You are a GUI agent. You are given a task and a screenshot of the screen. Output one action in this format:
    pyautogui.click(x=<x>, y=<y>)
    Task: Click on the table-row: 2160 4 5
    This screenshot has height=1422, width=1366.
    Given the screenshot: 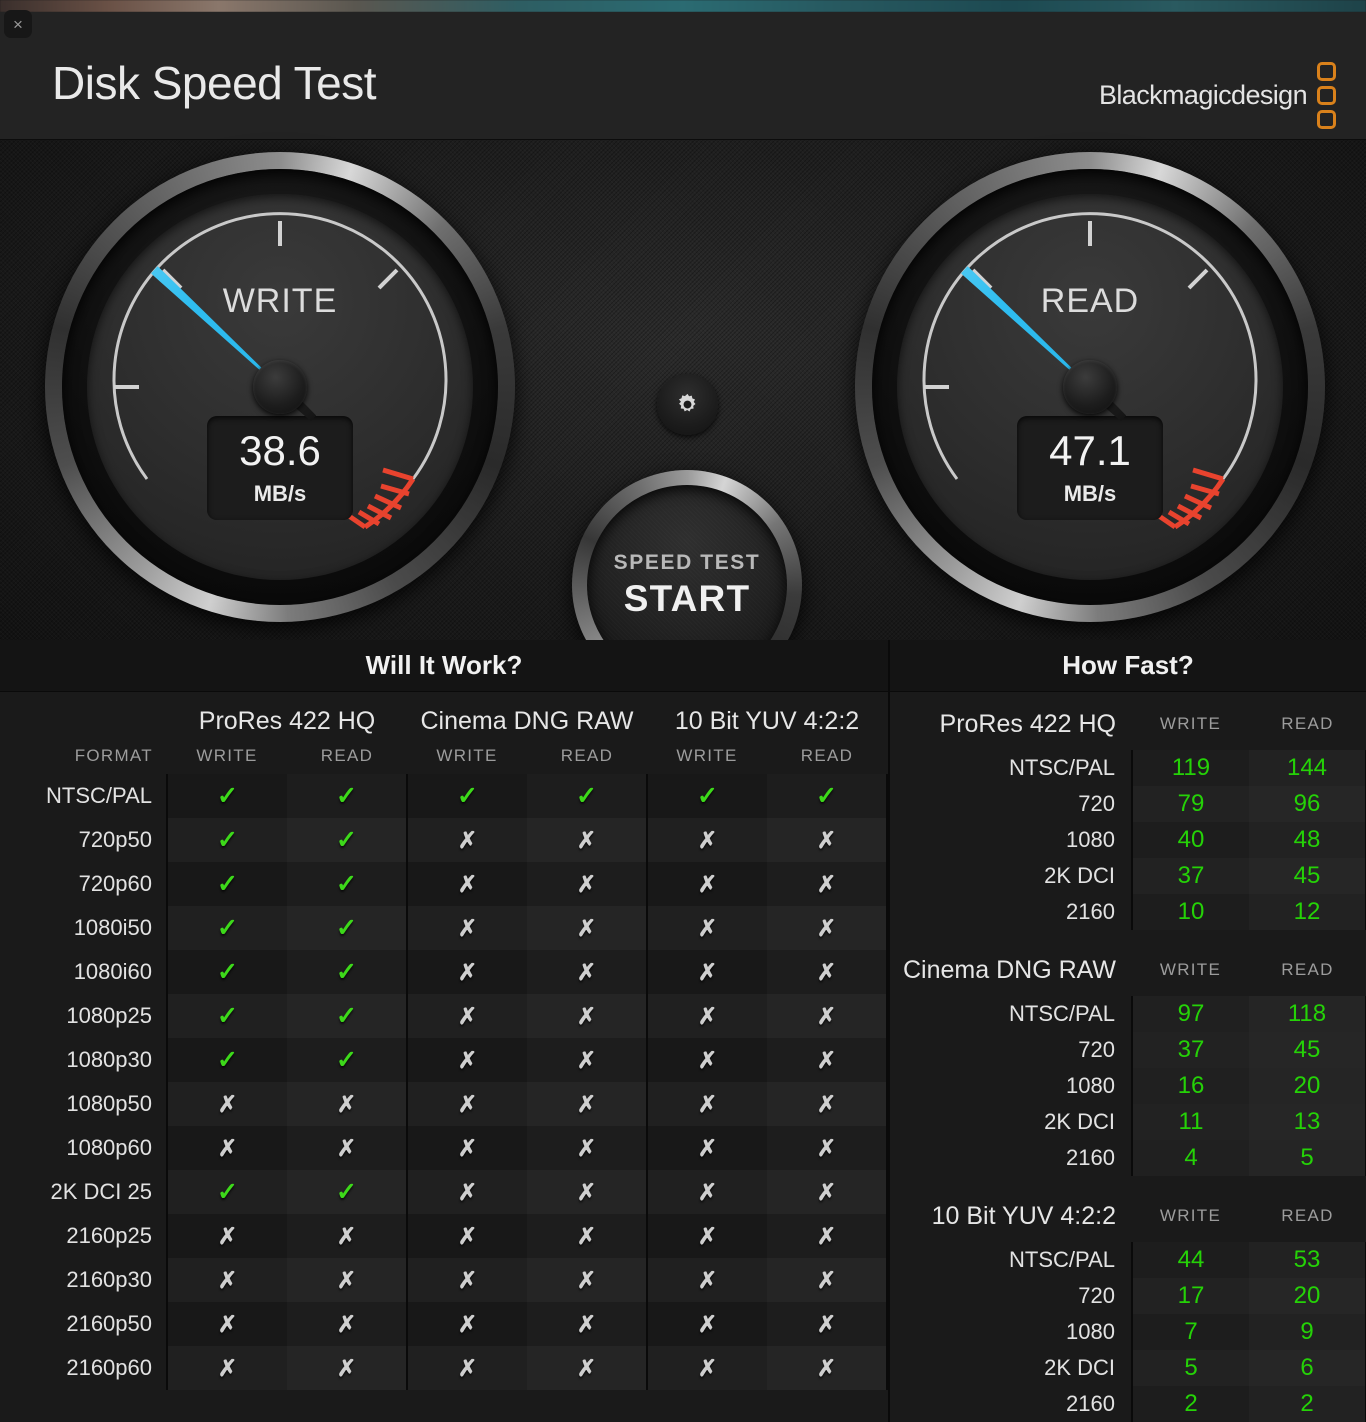 What is the action you would take?
    pyautogui.click(x=1128, y=1158)
    